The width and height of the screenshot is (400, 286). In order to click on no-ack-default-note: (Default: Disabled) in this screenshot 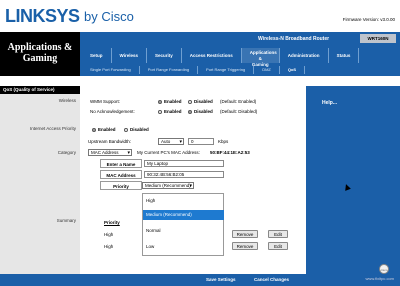, I will do `click(239, 111)`.